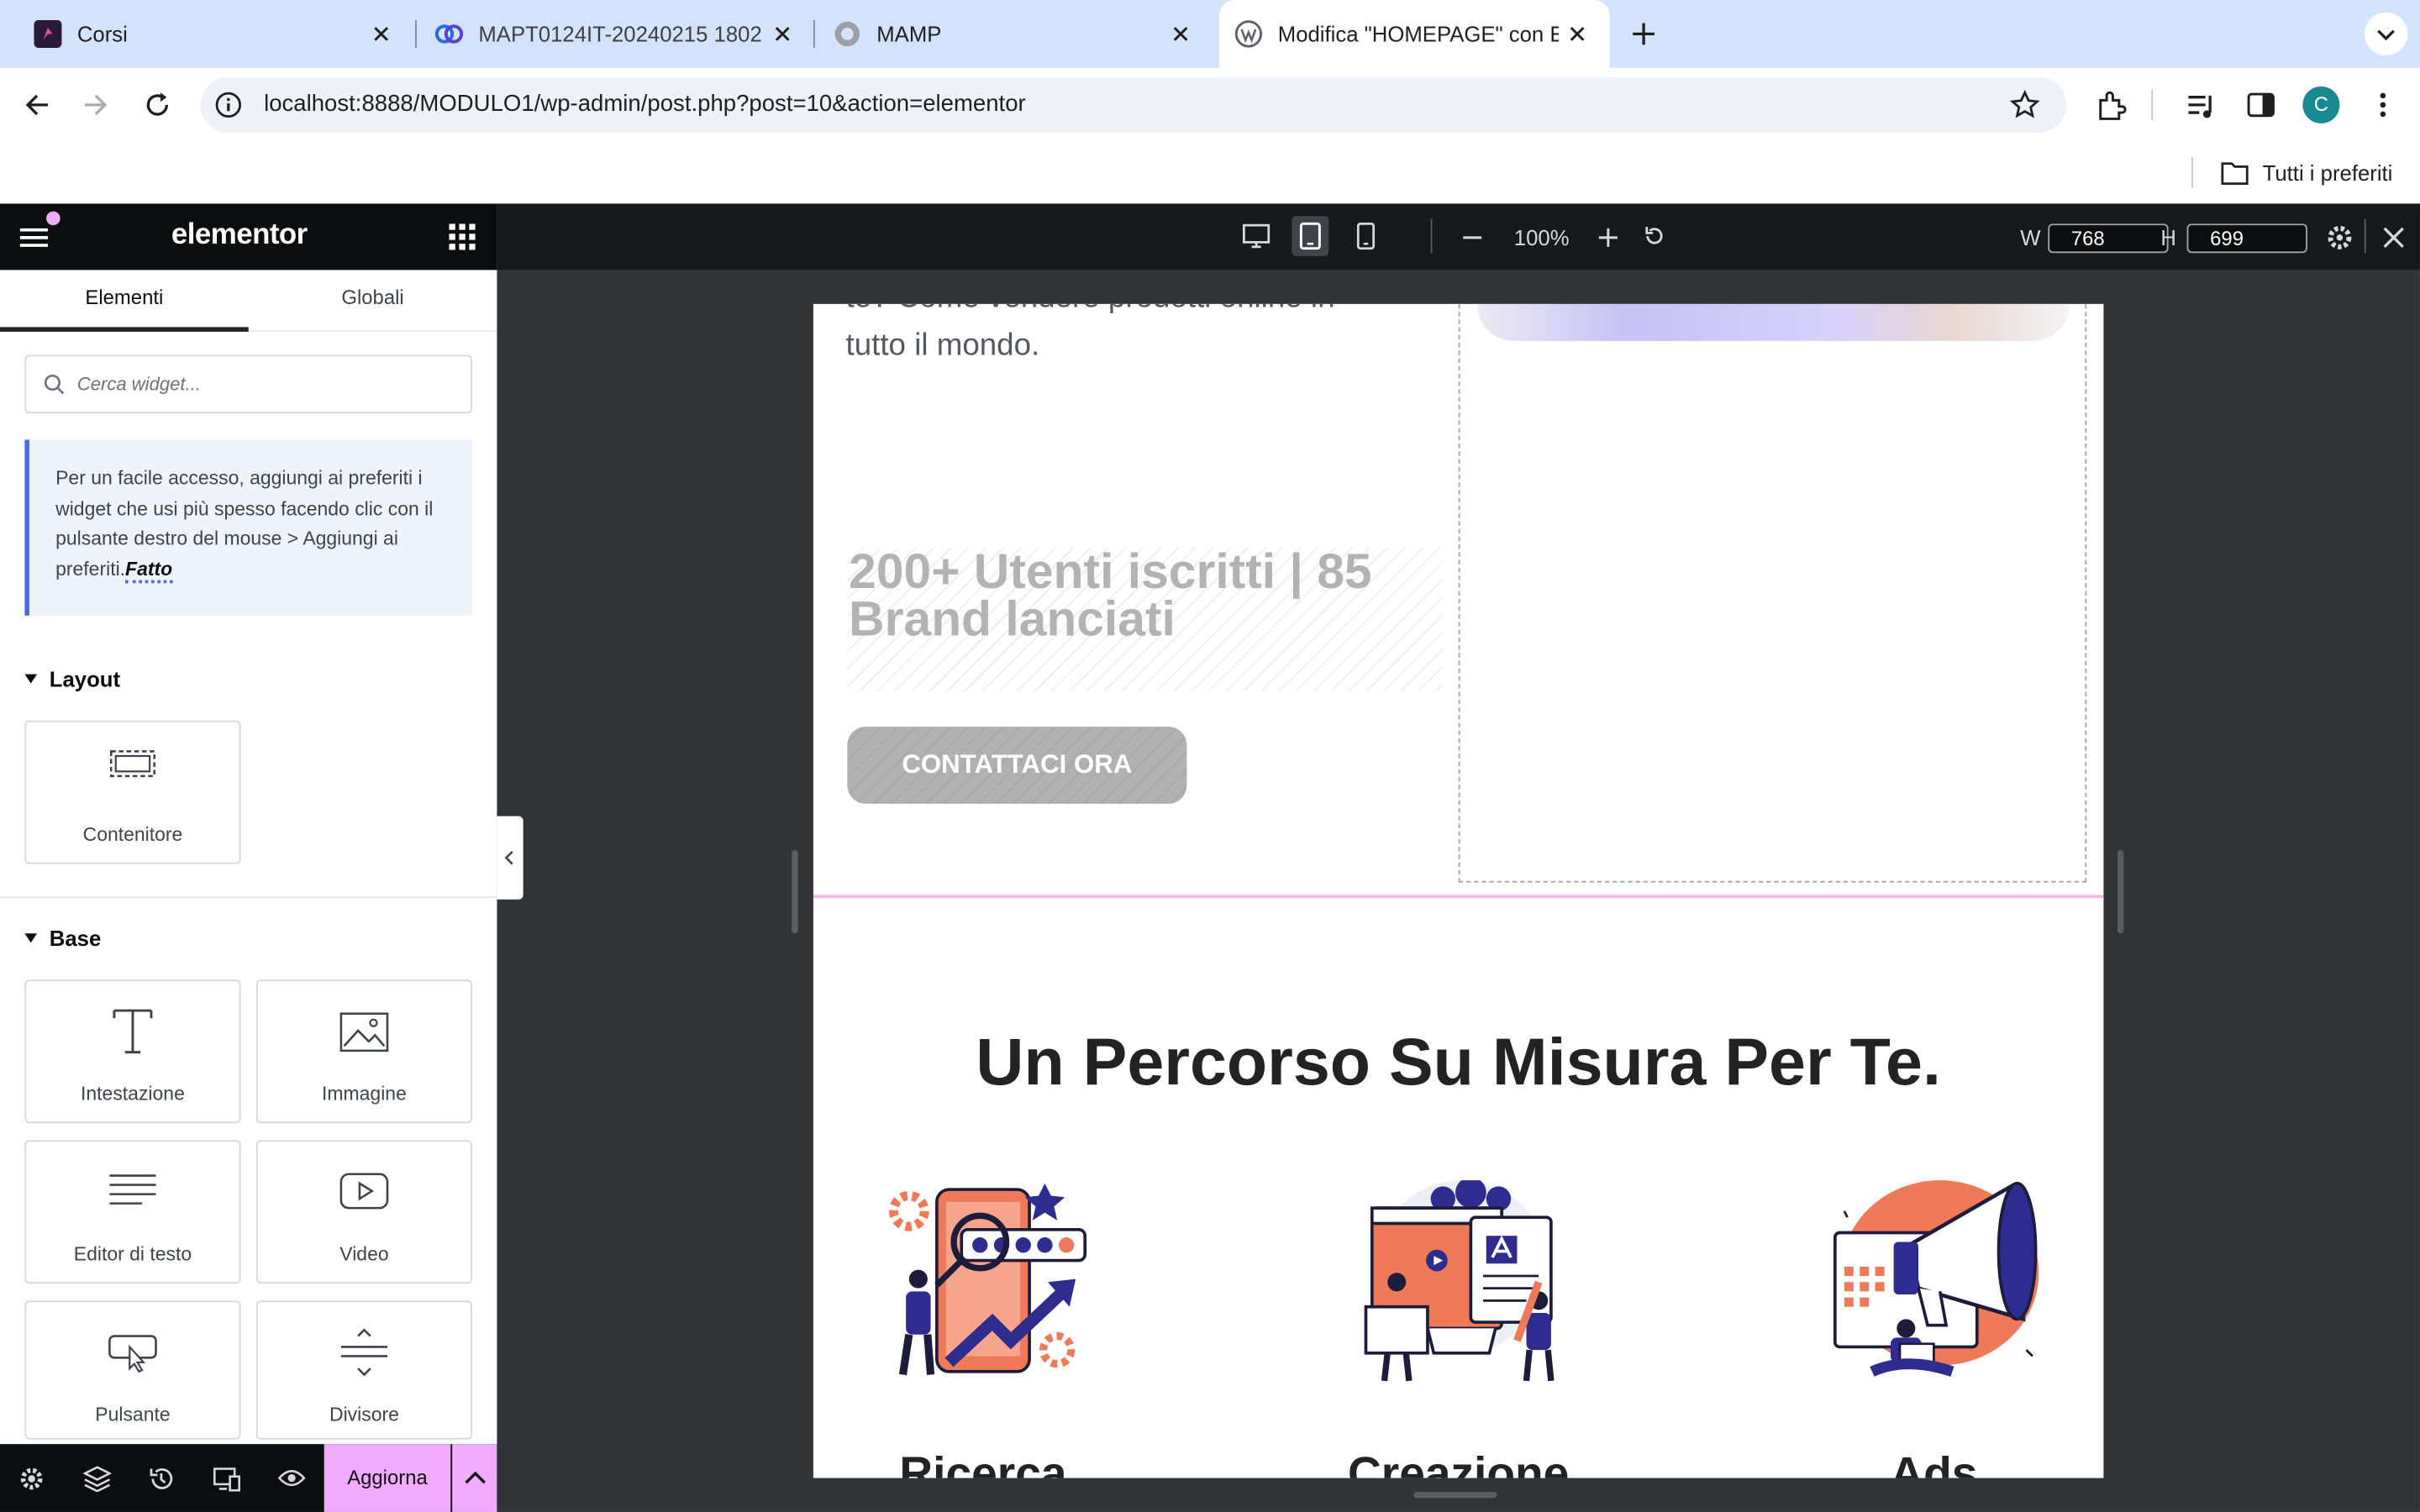 The height and width of the screenshot is (1512, 2420). Describe the element at coordinates (97, 1479) in the screenshot. I see `layers-icon` at that location.